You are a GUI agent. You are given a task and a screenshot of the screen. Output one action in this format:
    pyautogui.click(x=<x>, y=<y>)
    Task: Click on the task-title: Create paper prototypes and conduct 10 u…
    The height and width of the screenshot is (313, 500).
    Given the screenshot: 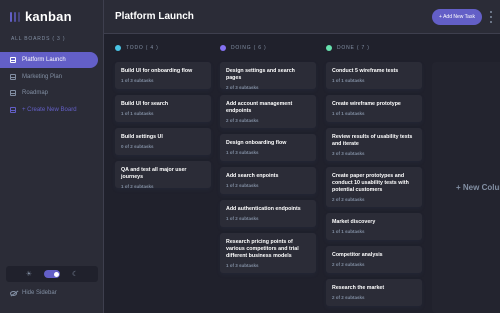 What is the action you would take?
    pyautogui.click(x=370, y=183)
    